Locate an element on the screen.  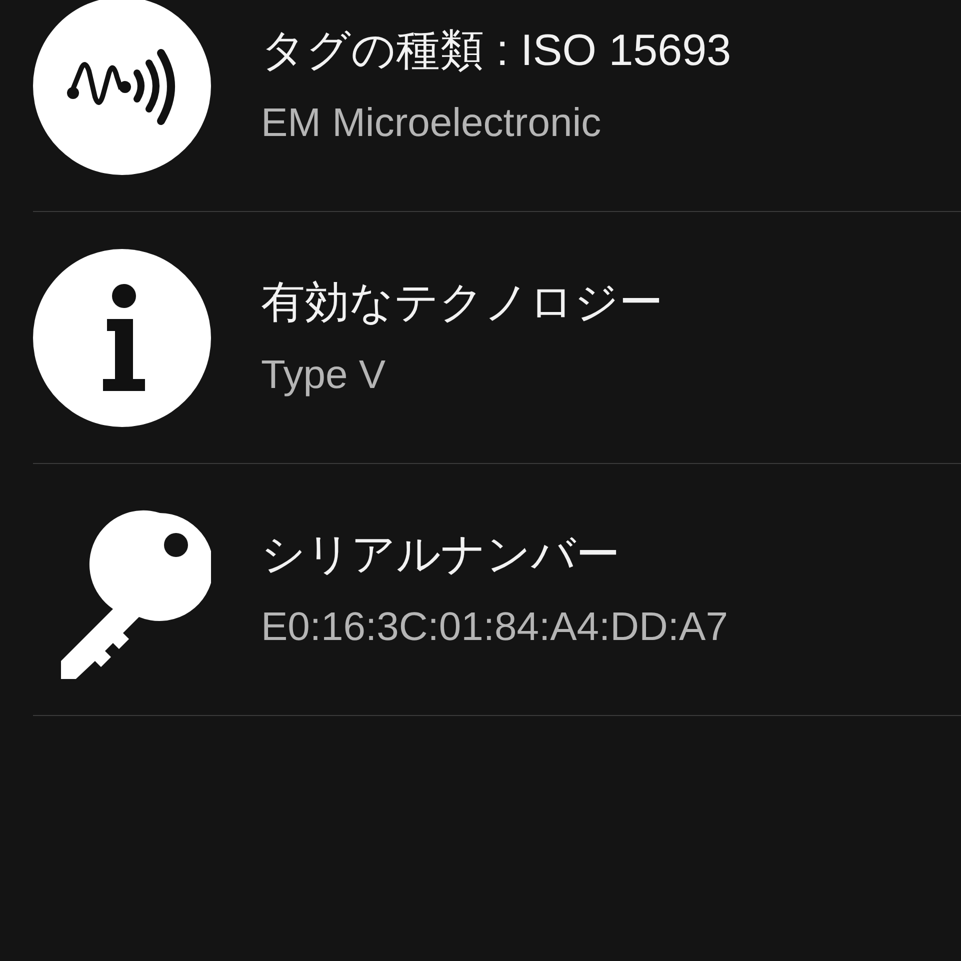
row-title: タグの種類 : ISO 15693 is located at coordinates (496, 50).